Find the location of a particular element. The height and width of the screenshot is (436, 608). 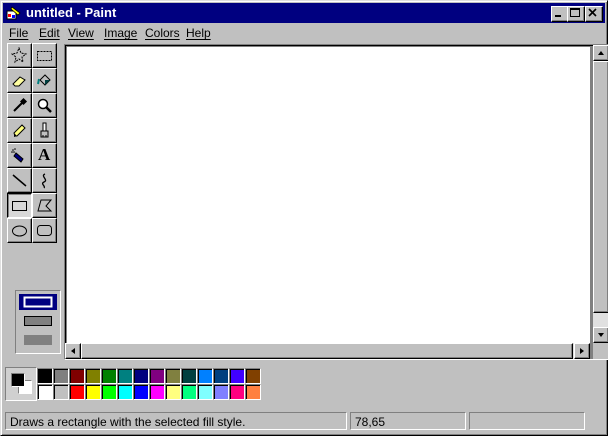

menu-edit: Edit is located at coordinates (49, 33).